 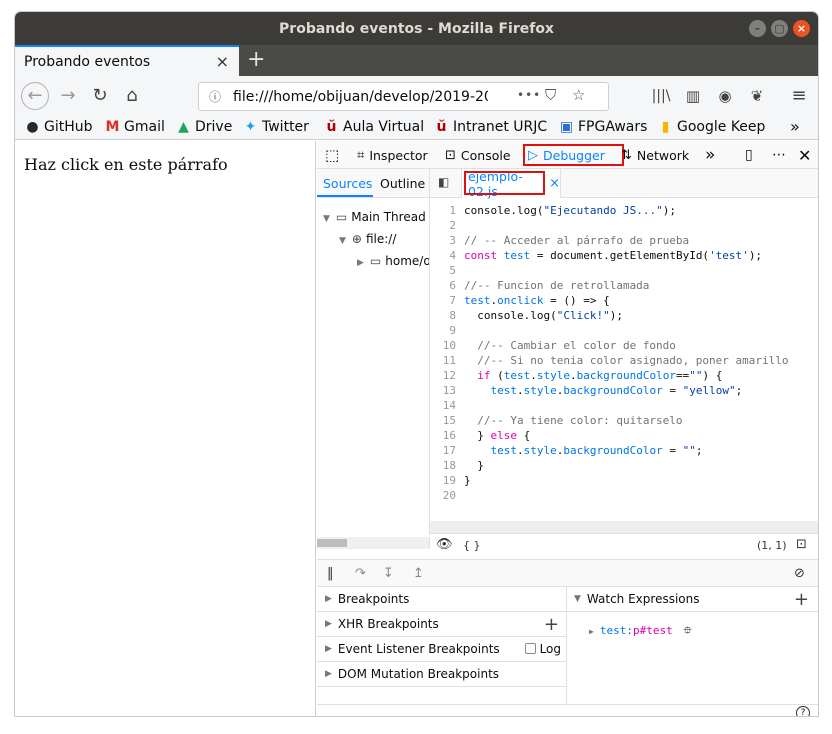 What do you see at coordinates (132, 96) in the screenshot?
I see `home-button: ⌂` at bounding box center [132, 96].